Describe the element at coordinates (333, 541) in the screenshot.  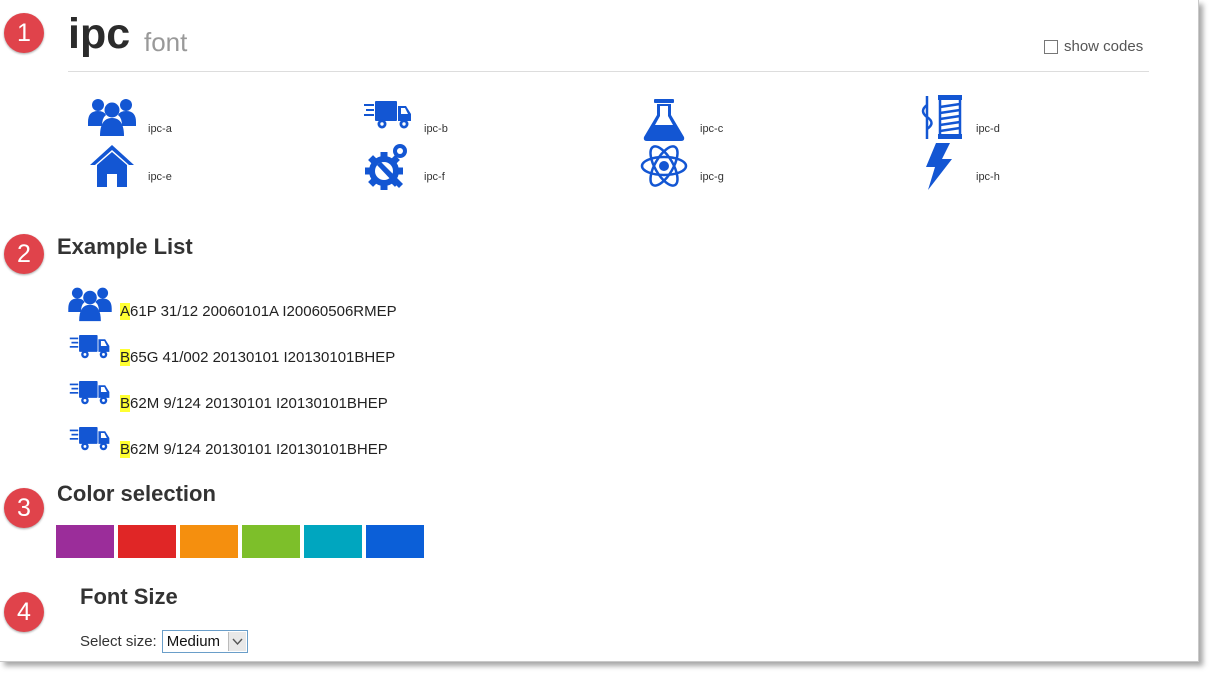
I see `color-swatch-teal` at that location.